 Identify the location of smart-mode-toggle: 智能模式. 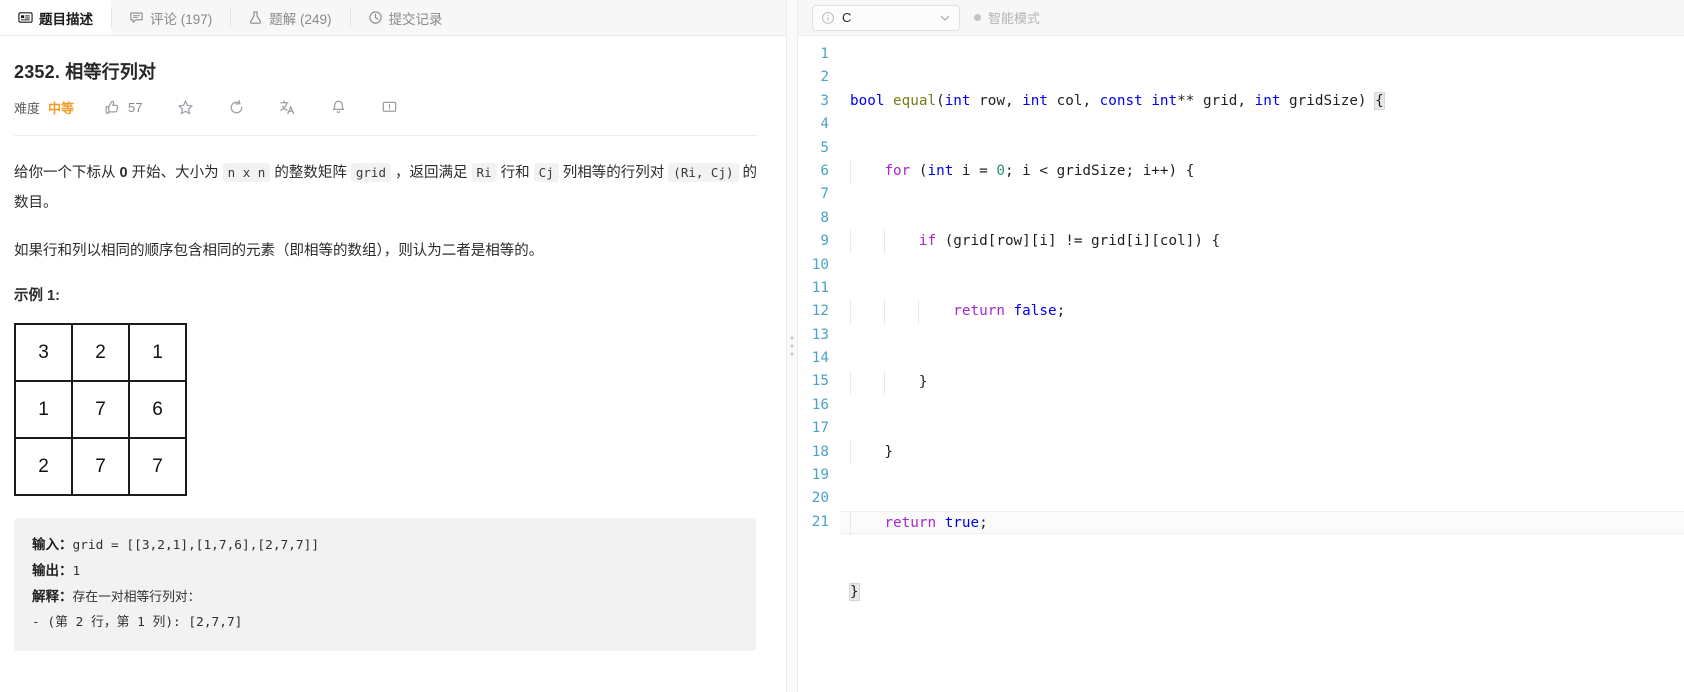
(1007, 17).